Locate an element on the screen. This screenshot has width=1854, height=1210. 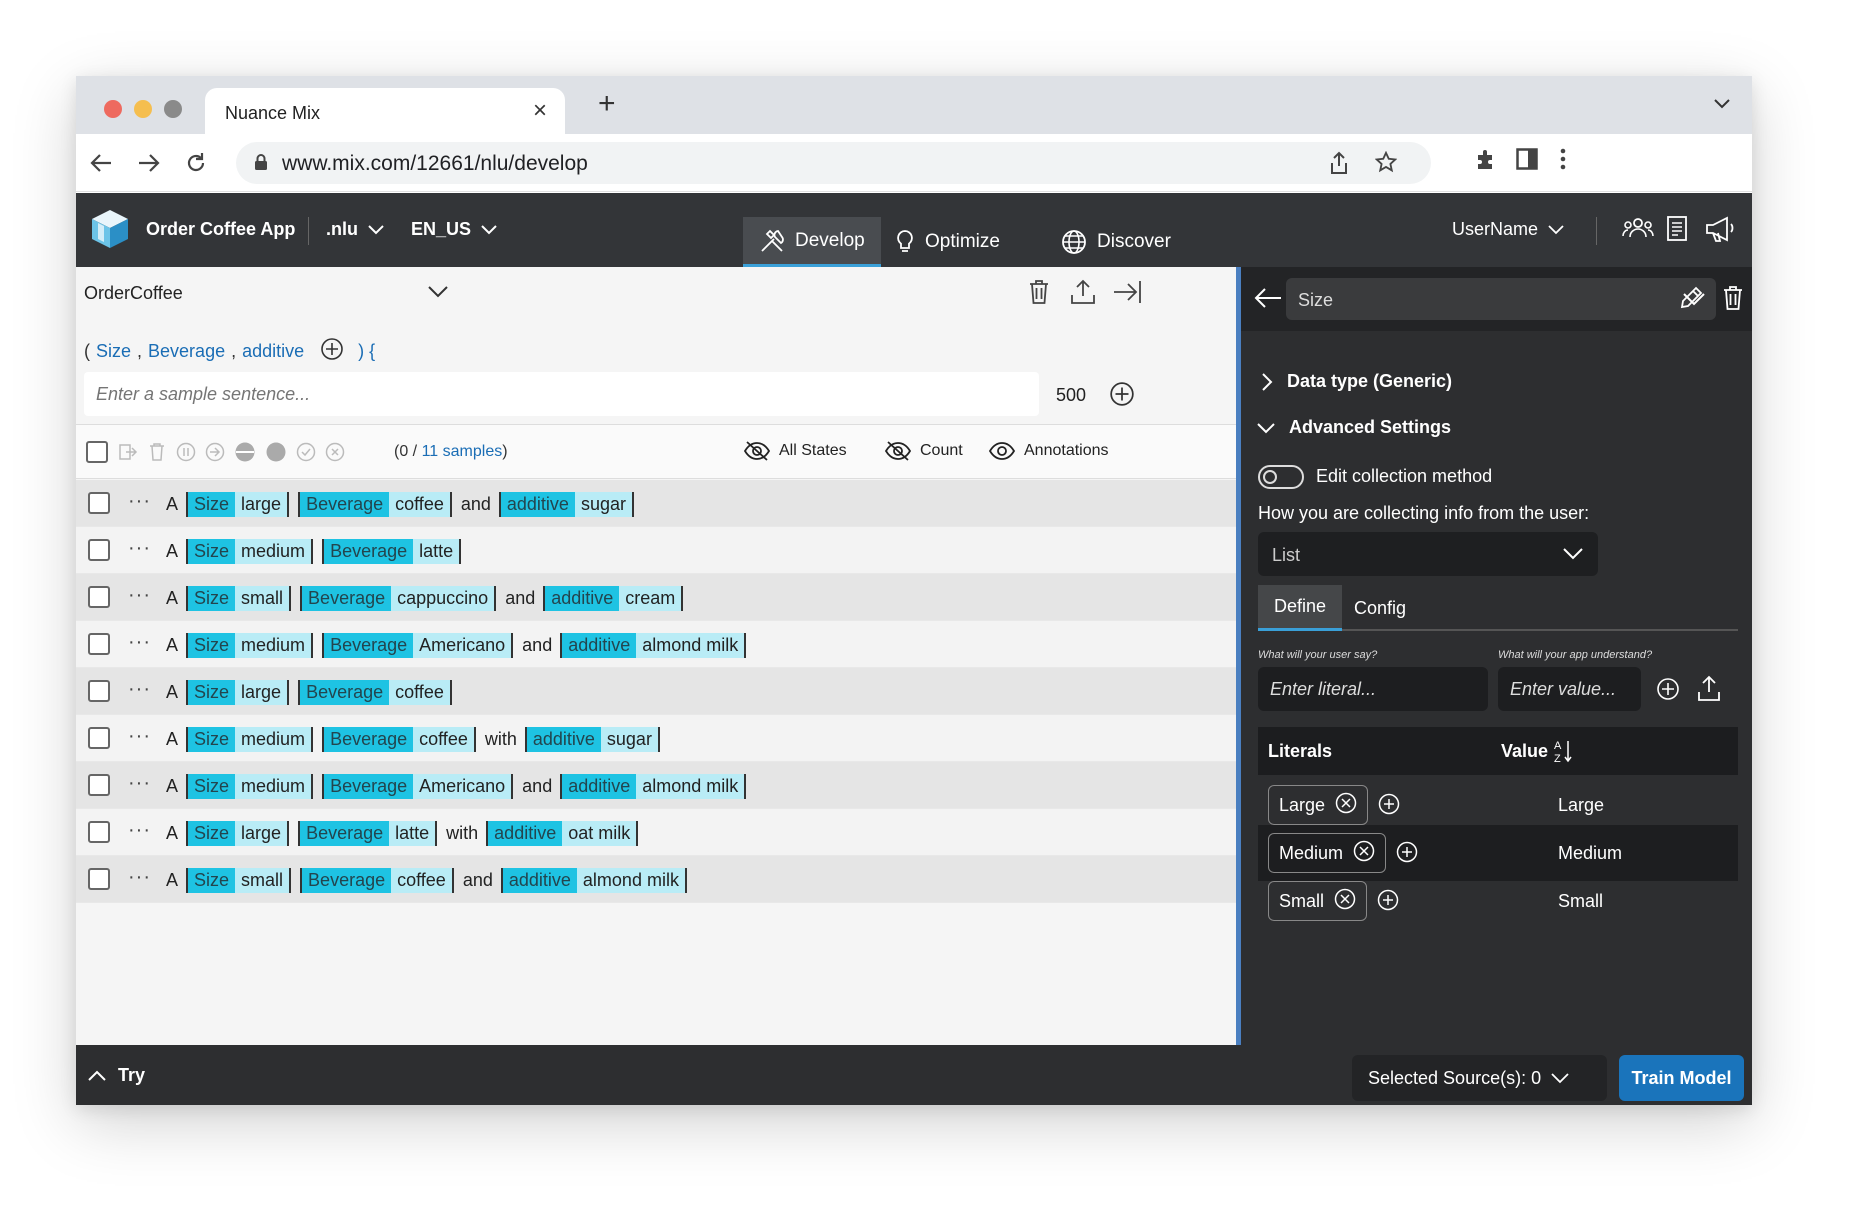
literal-chip: Large is located at coordinates (1318, 805).